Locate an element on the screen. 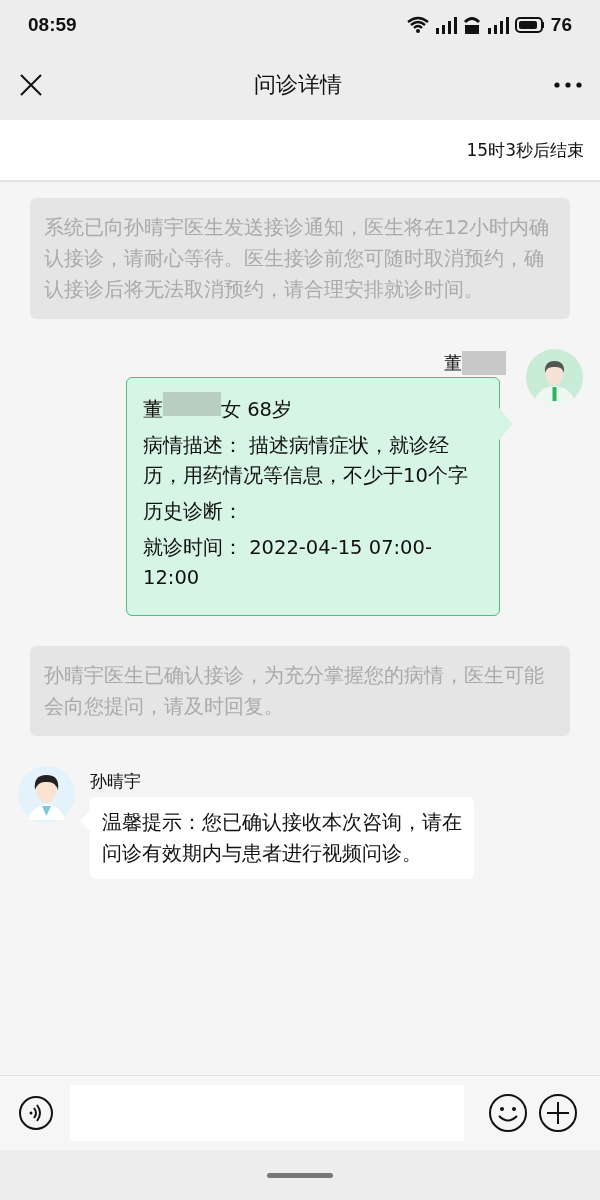 The width and height of the screenshot is (600, 1200). wifi-icon is located at coordinates (417, 25).